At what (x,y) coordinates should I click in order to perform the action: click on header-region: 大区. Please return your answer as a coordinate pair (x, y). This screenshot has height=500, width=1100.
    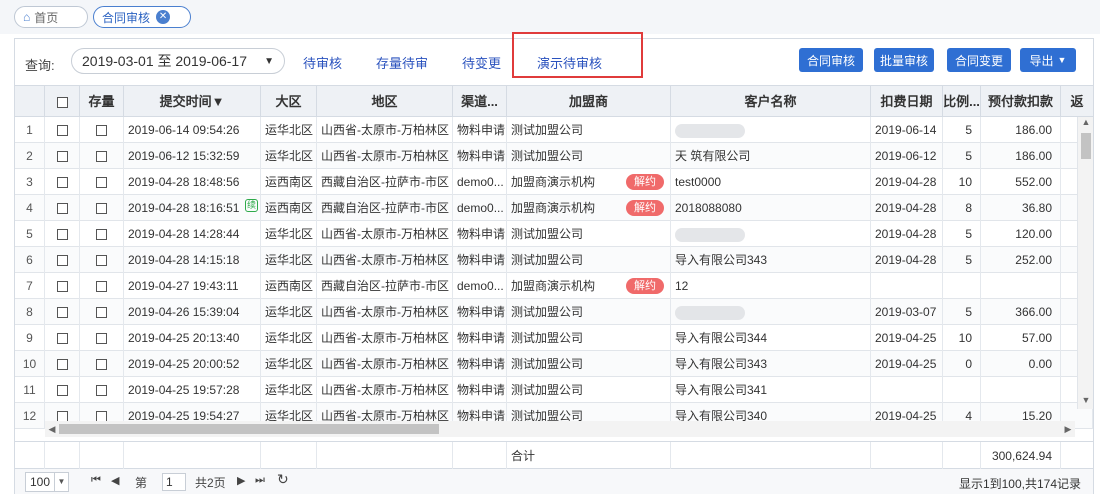
    Looking at the image, I should click on (289, 102).